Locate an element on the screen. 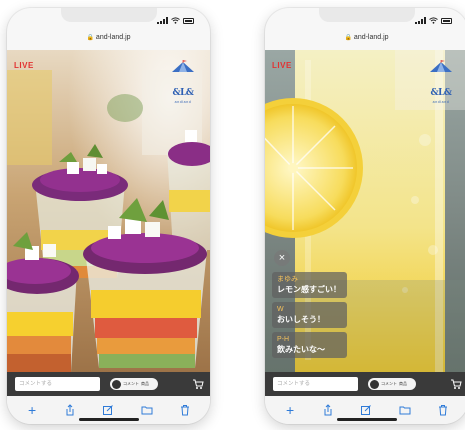 The width and height of the screenshot is (465, 430). comment-item: P-H 飲みたいな〜 is located at coordinates (309, 345).